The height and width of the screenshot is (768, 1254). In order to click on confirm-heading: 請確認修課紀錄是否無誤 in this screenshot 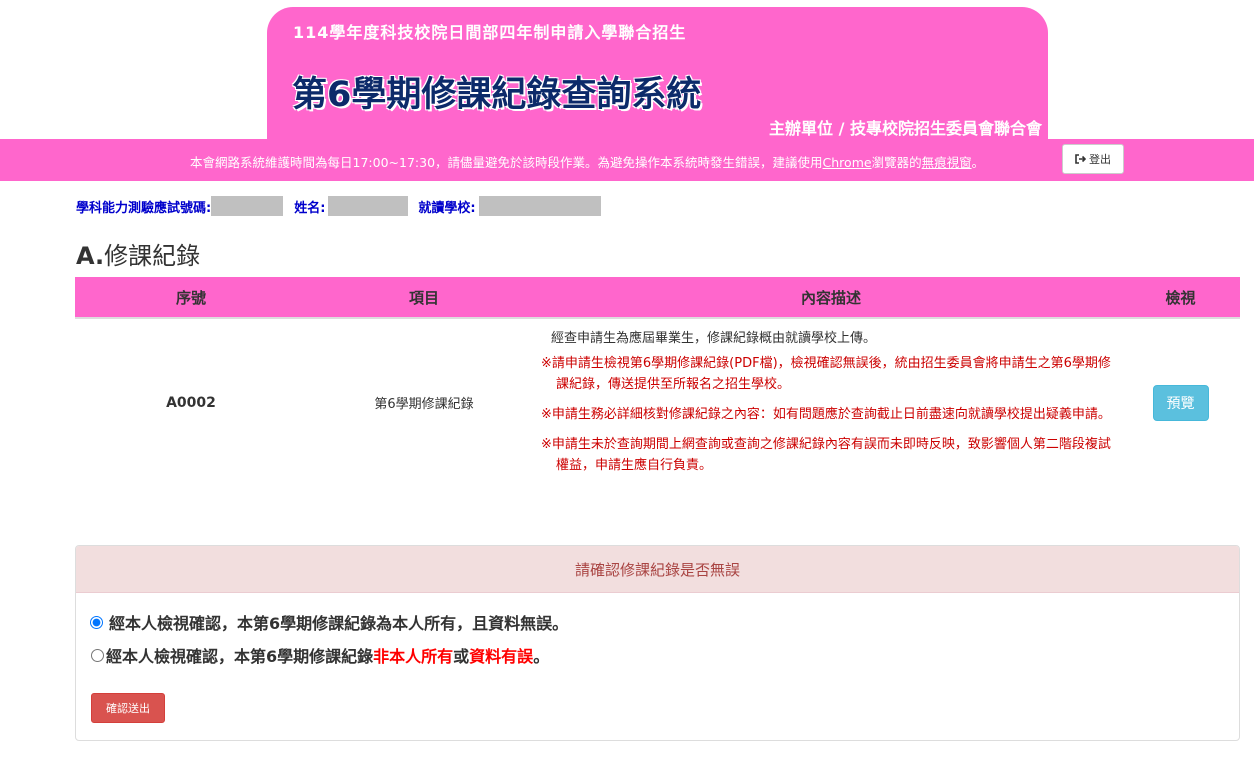, I will do `click(657, 569)`.